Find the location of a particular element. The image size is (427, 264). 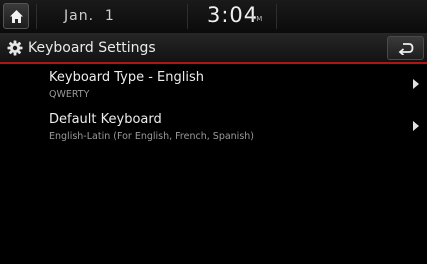

item-value: QWERTY is located at coordinates (69, 94).